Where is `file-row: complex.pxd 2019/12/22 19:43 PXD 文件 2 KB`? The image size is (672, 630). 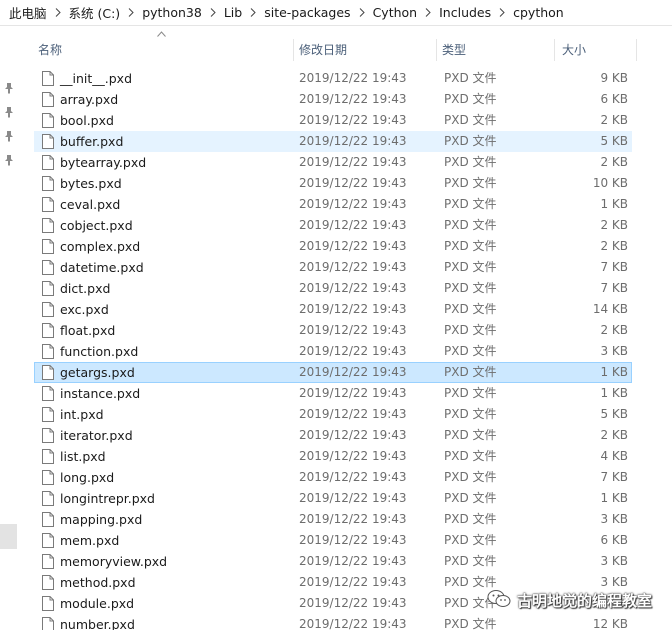 file-row: complex.pxd 2019/12/22 19:43 PXD 文件 2 KB is located at coordinates (333, 246).